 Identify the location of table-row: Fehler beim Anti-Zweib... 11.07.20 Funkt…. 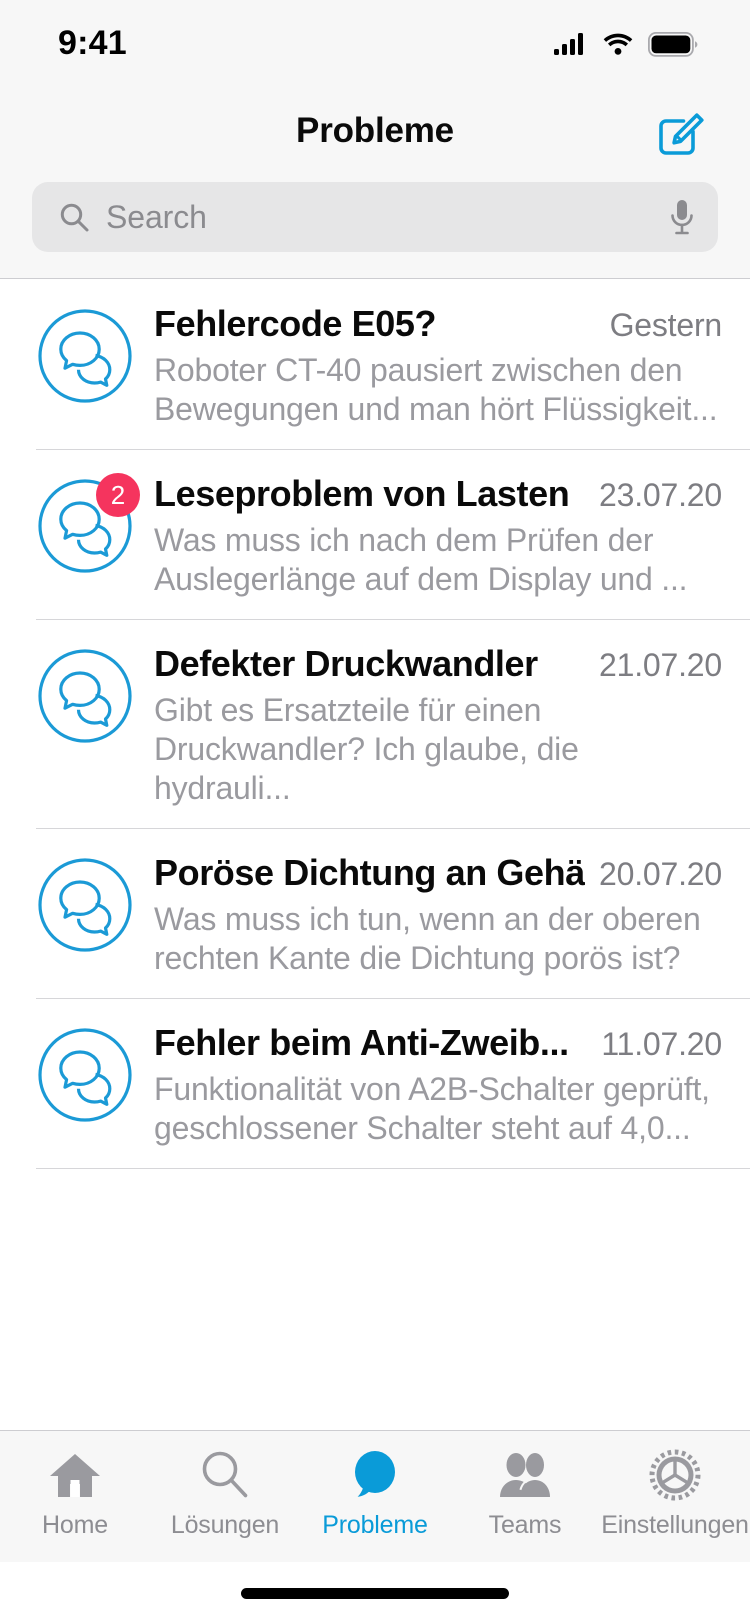
(375, 1083).